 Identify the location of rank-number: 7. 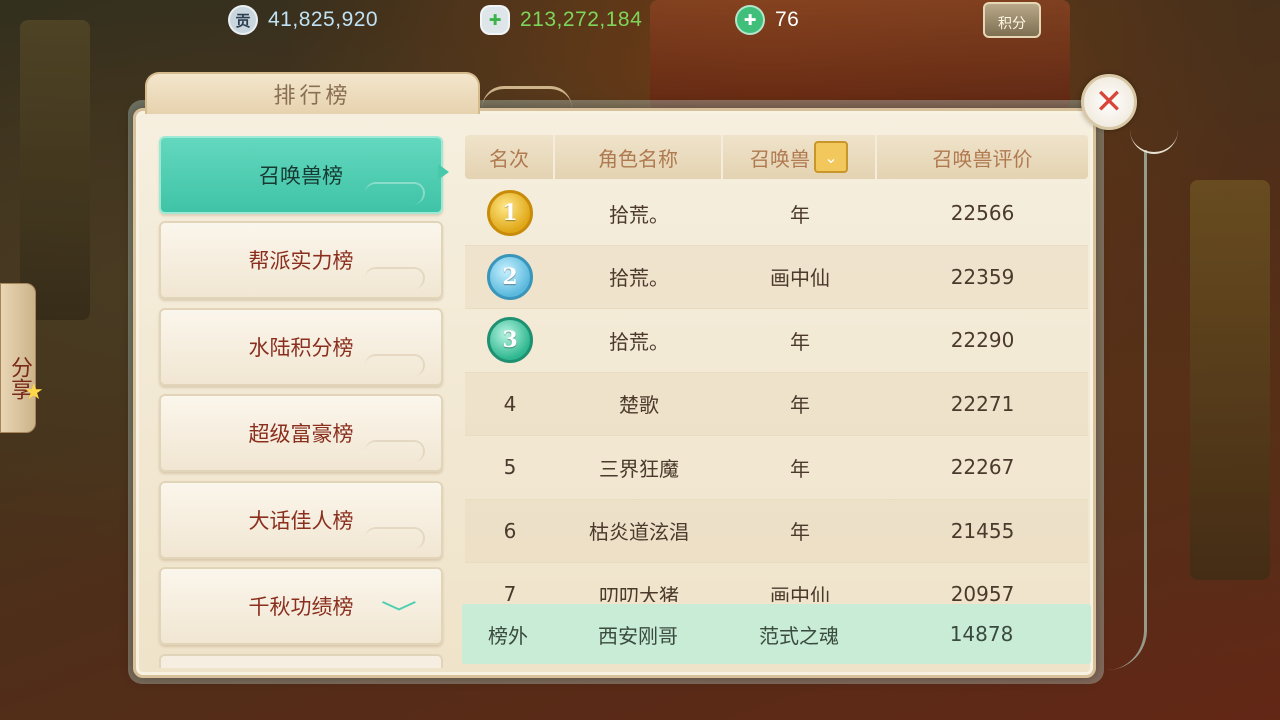
(510, 592).